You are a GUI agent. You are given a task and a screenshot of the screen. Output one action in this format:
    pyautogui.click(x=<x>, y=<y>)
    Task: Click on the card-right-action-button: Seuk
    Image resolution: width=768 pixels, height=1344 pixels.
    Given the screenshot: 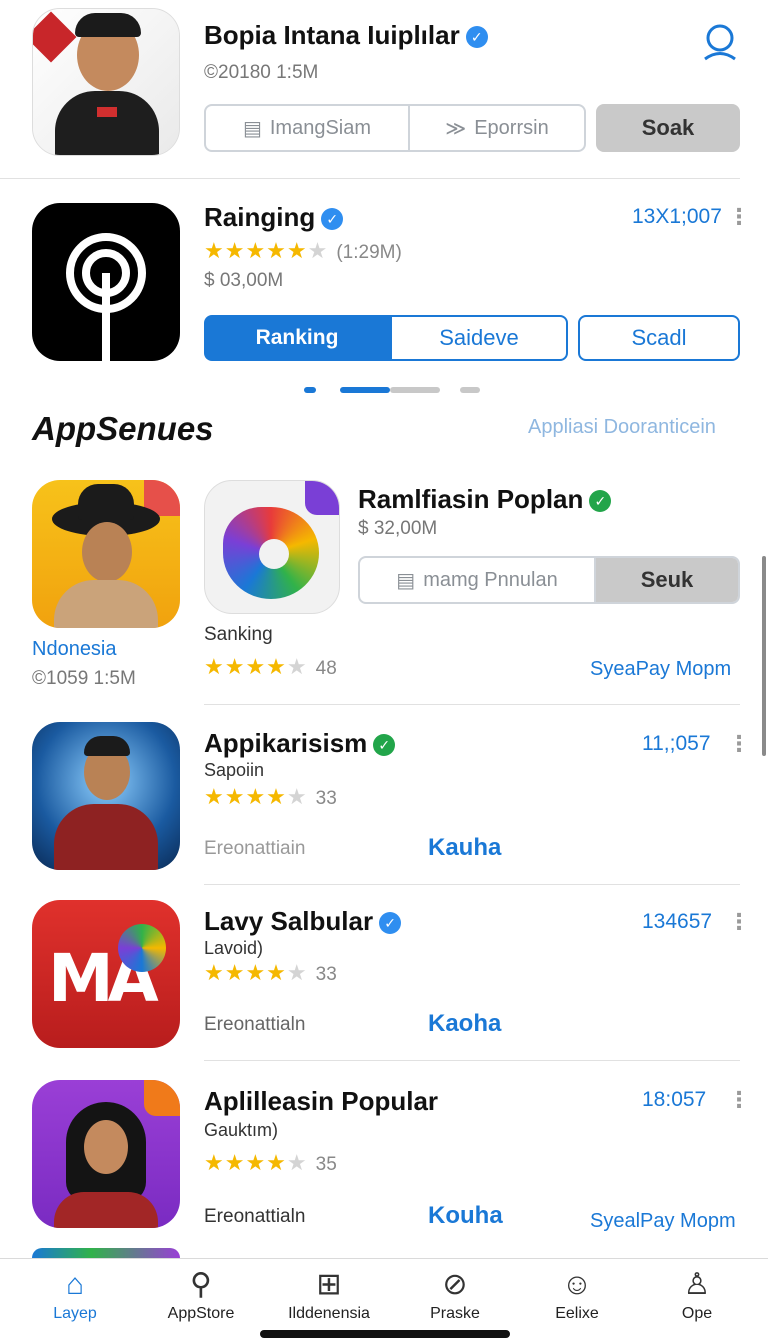 What is the action you would take?
    pyautogui.click(x=666, y=580)
    